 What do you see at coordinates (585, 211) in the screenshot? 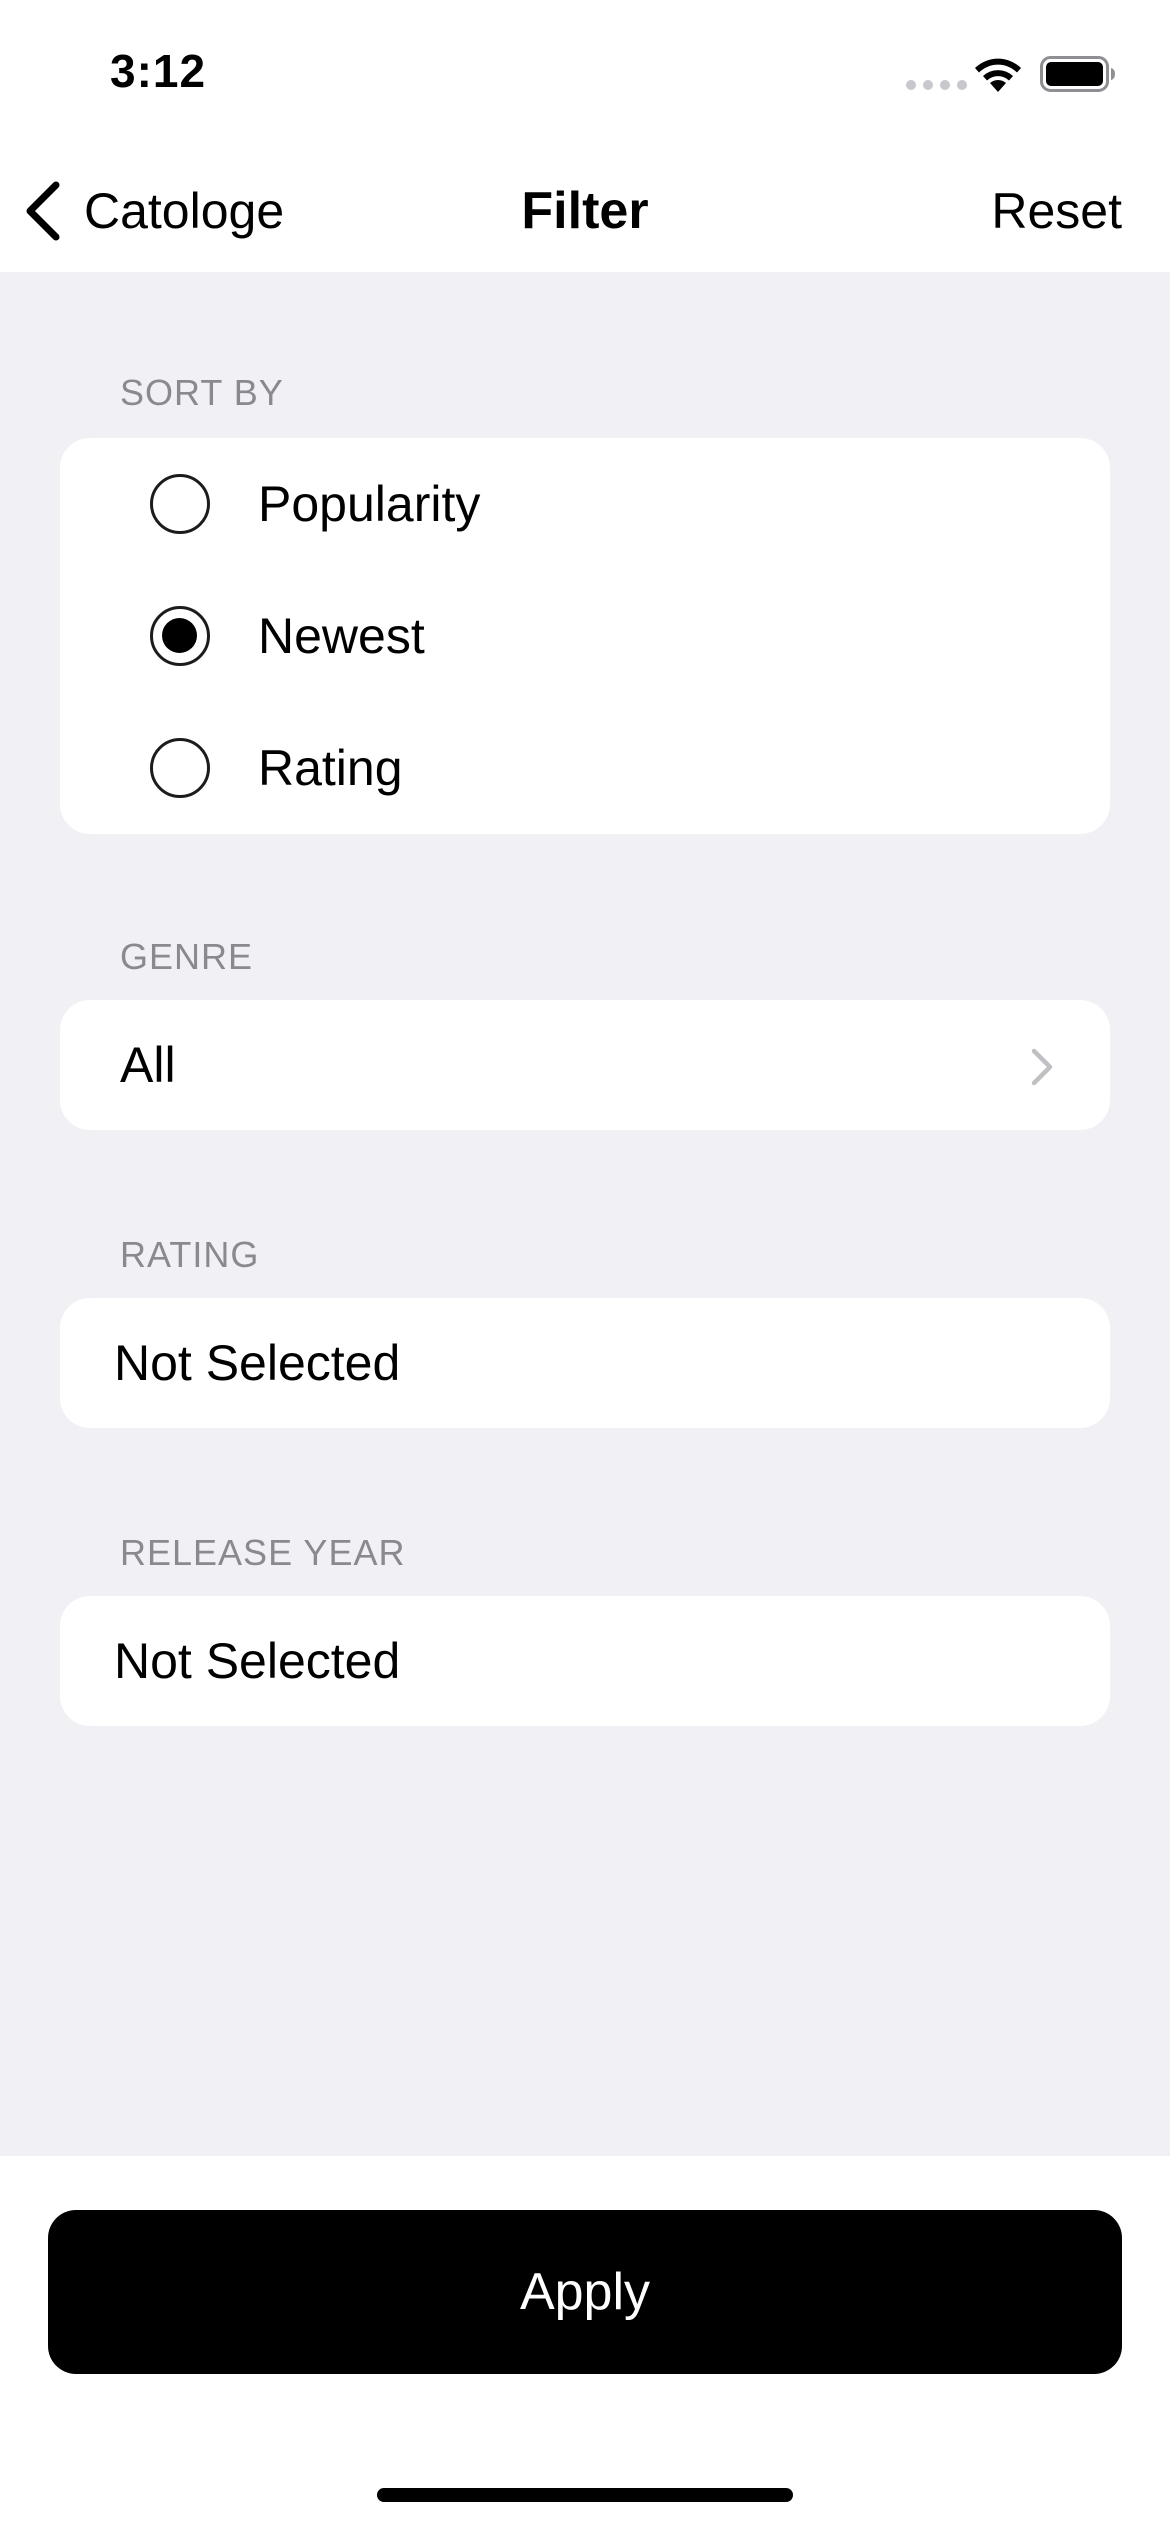
I see `navigation-bar: Catologe Filter Reset` at bounding box center [585, 211].